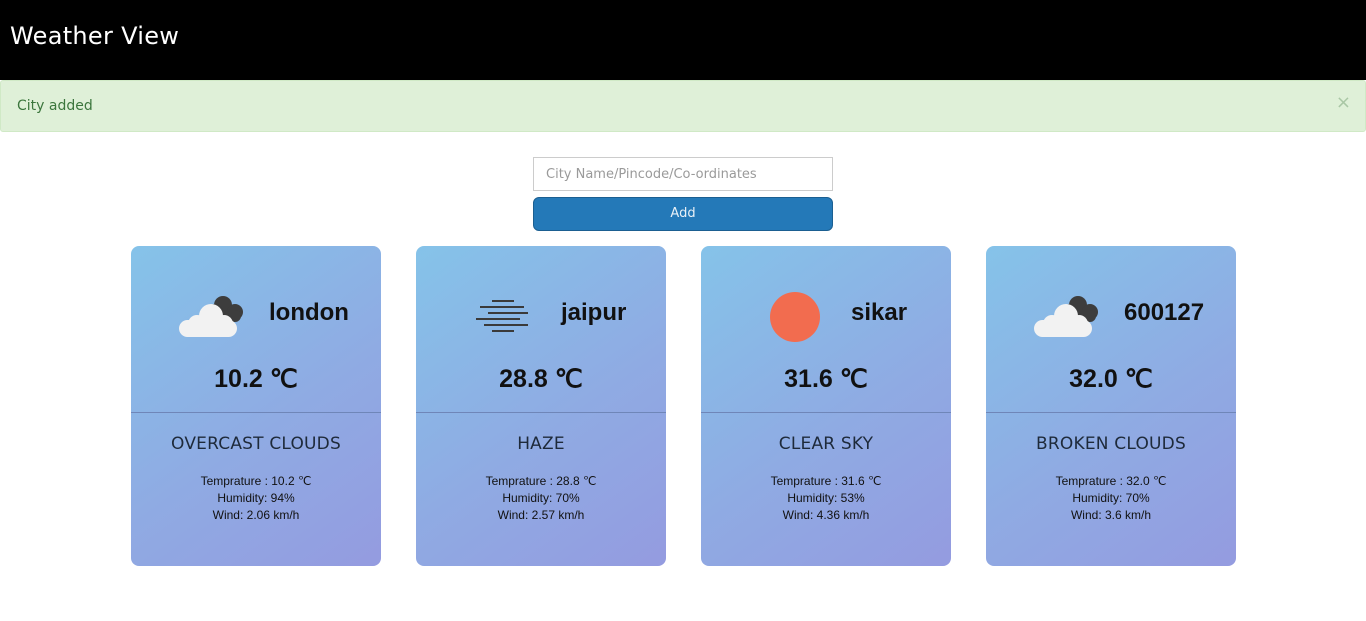 The width and height of the screenshot is (1366, 621). Describe the element at coordinates (683, 214) in the screenshot. I see `add-city-button: Add` at that location.